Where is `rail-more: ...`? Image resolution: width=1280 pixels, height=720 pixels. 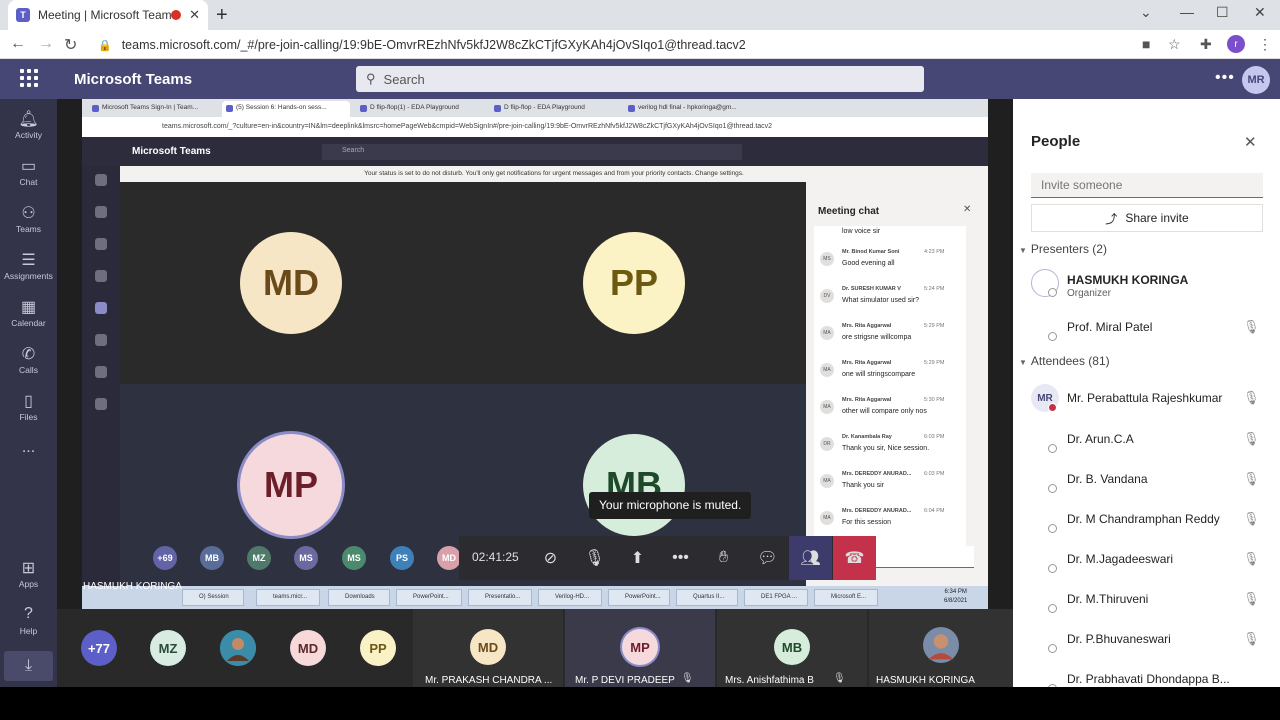 rail-more: ... is located at coordinates (28, 449).